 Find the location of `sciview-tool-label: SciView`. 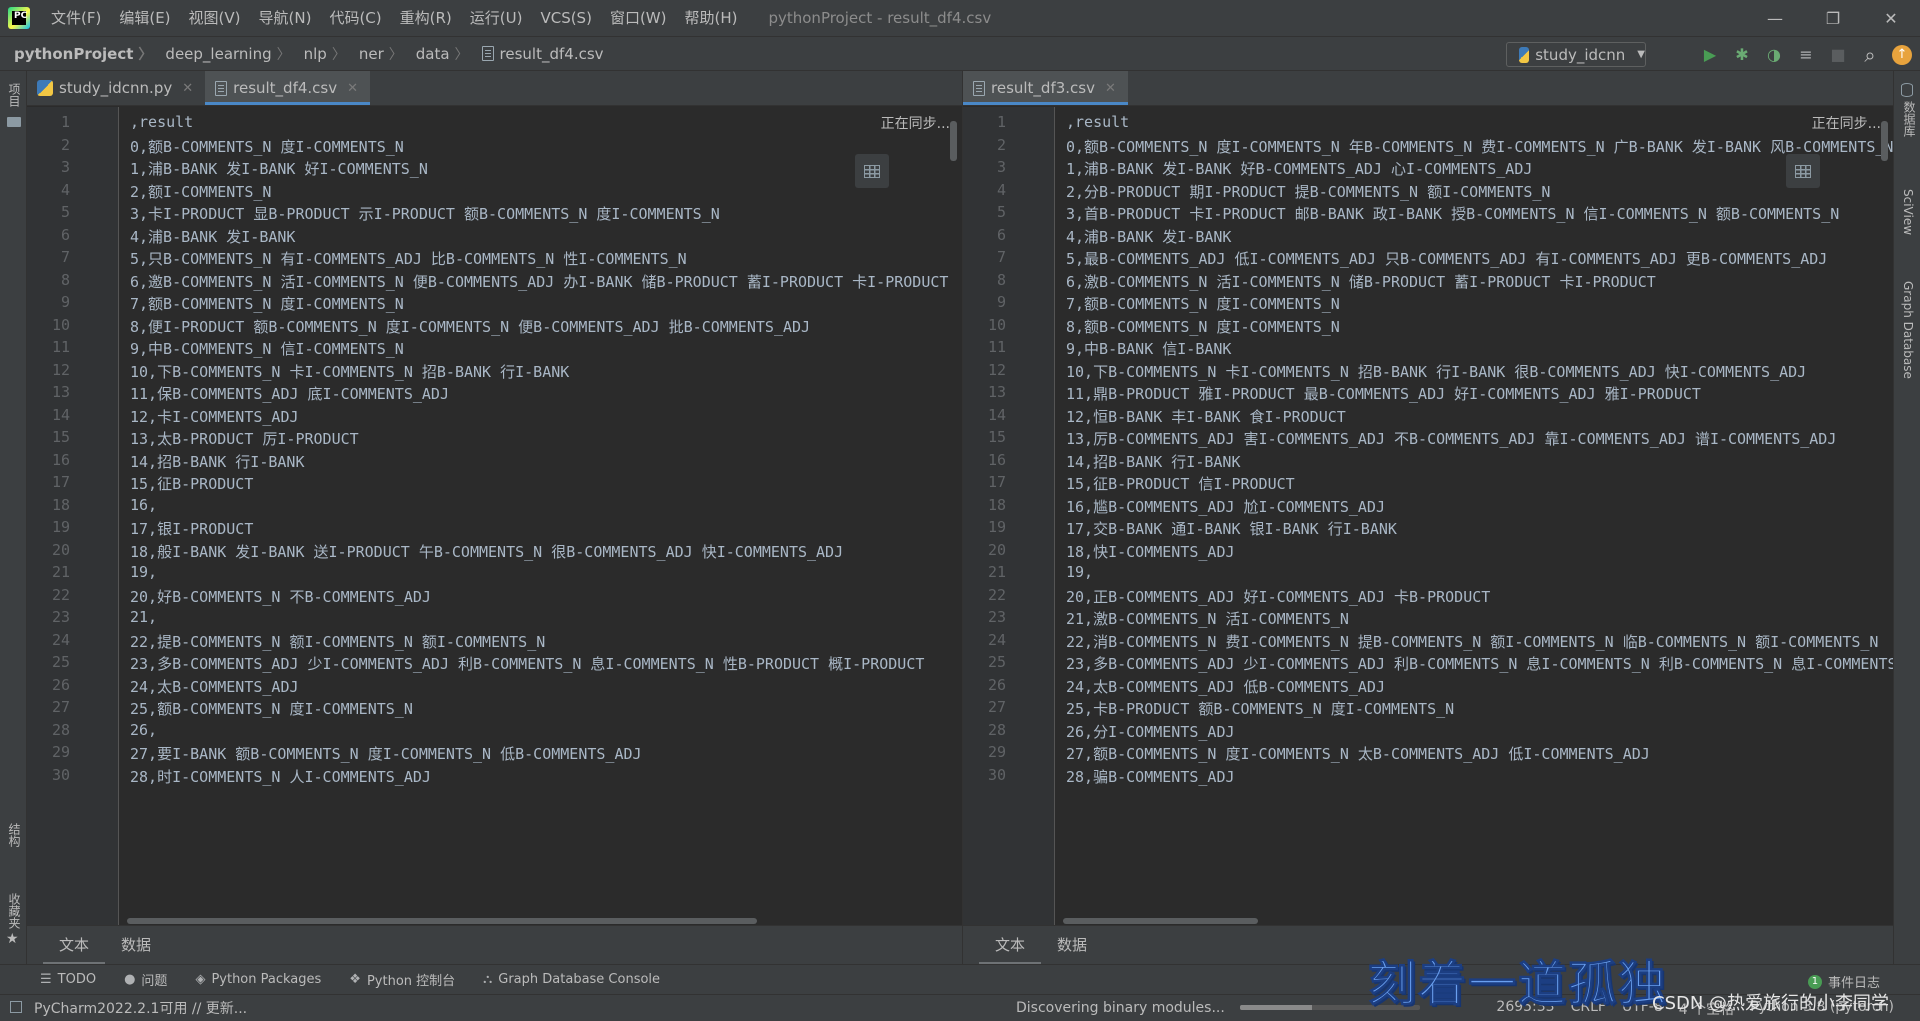

sciview-tool-label: SciView is located at coordinates (1908, 212).